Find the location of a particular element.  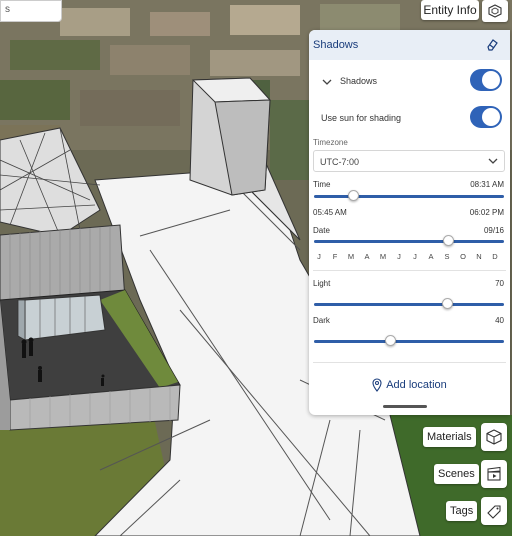

light-slider-thumb is located at coordinates (447, 303).